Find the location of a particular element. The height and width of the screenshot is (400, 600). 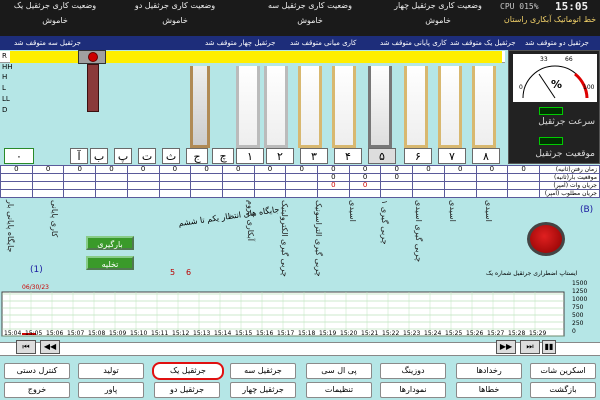

table-row: 0 0 جریان وات (آمپر) is located at coordinates (300, 185).